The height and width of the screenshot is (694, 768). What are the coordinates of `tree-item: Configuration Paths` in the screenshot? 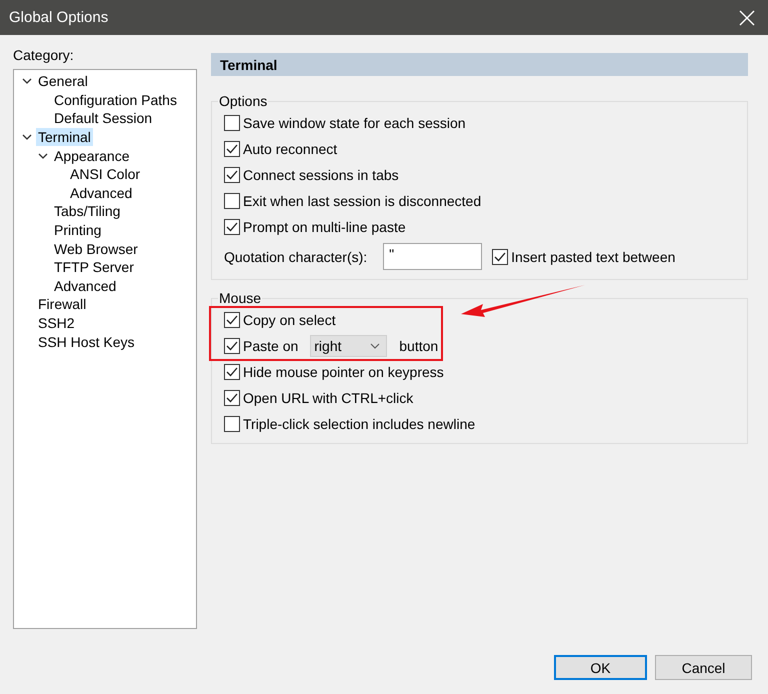 It's located at (115, 99).